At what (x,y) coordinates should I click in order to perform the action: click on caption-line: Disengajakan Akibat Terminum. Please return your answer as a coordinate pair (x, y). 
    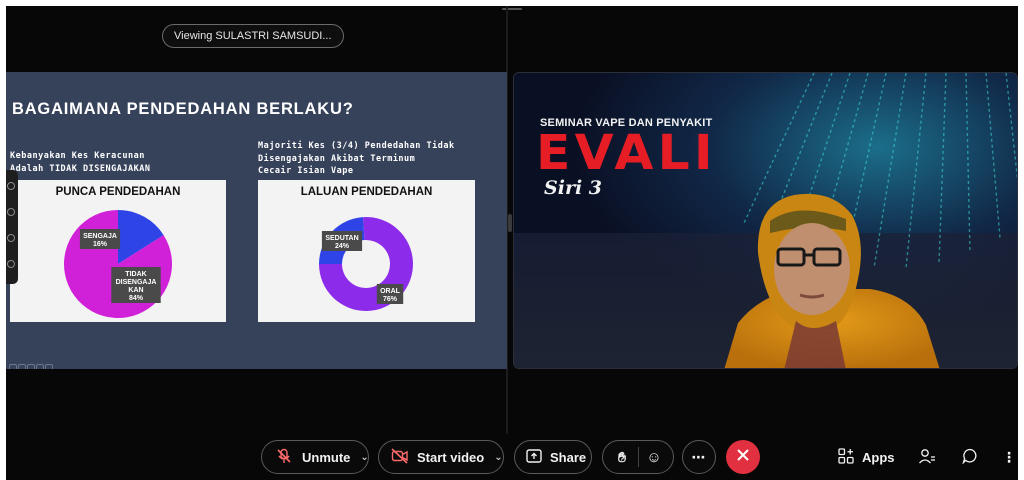
    Looking at the image, I should click on (337, 158).